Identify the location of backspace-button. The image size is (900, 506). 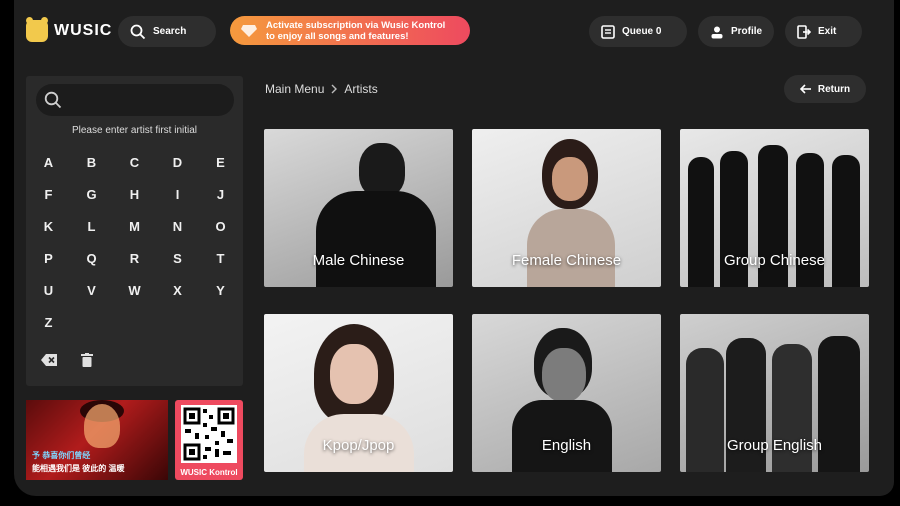
(49, 360).